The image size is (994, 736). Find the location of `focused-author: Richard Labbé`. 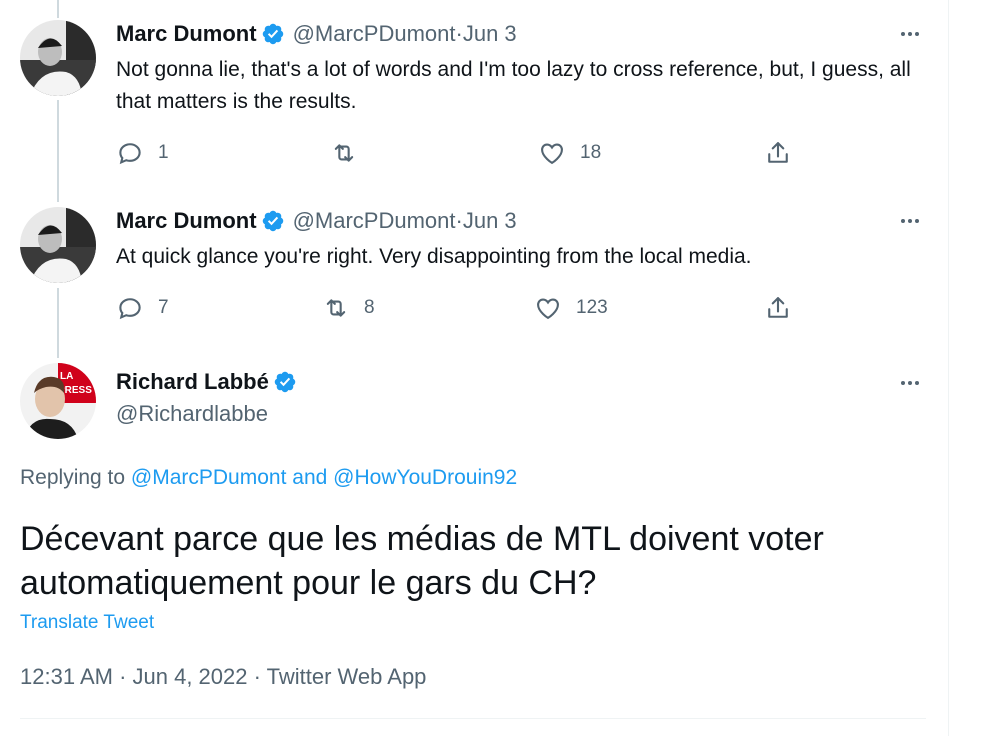

focused-author: Richard Labbé is located at coordinates (206, 382).